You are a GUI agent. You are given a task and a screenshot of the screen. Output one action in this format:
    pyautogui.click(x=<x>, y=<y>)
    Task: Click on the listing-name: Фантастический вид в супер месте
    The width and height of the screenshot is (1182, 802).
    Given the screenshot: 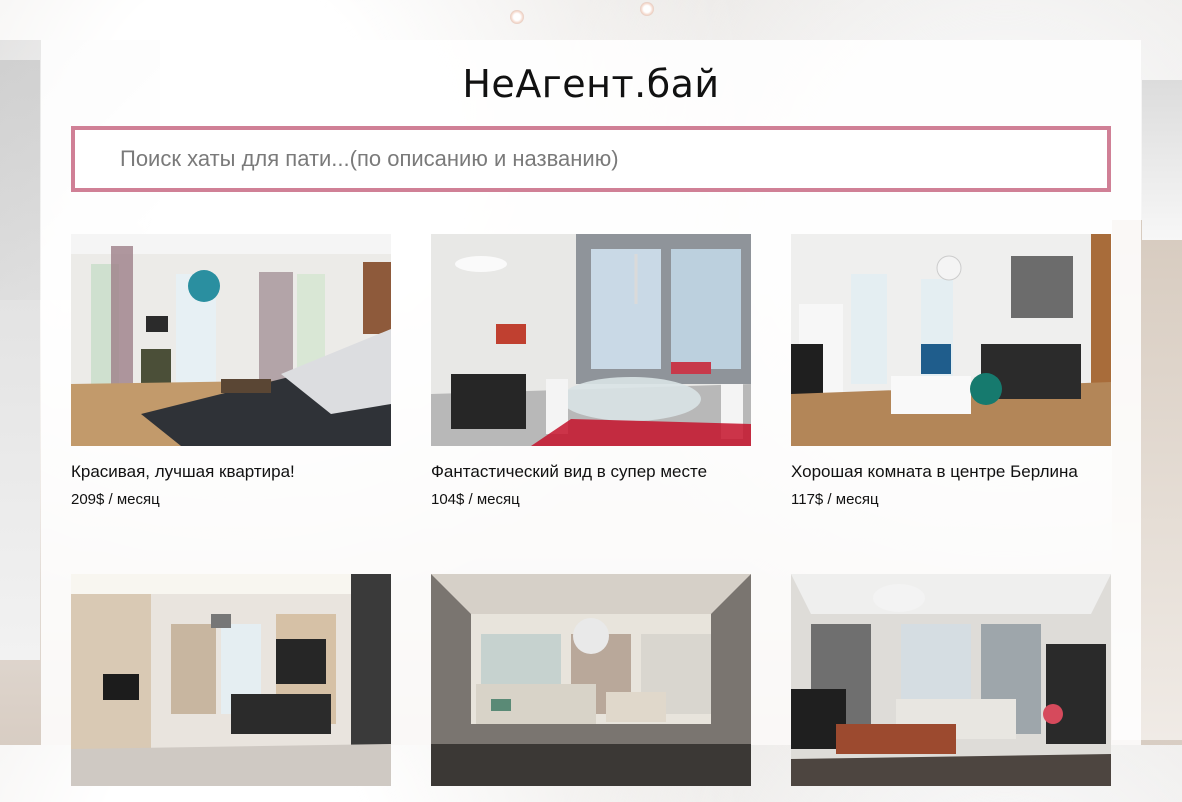 What is the action you would take?
    pyautogui.click(x=591, y=472)
    